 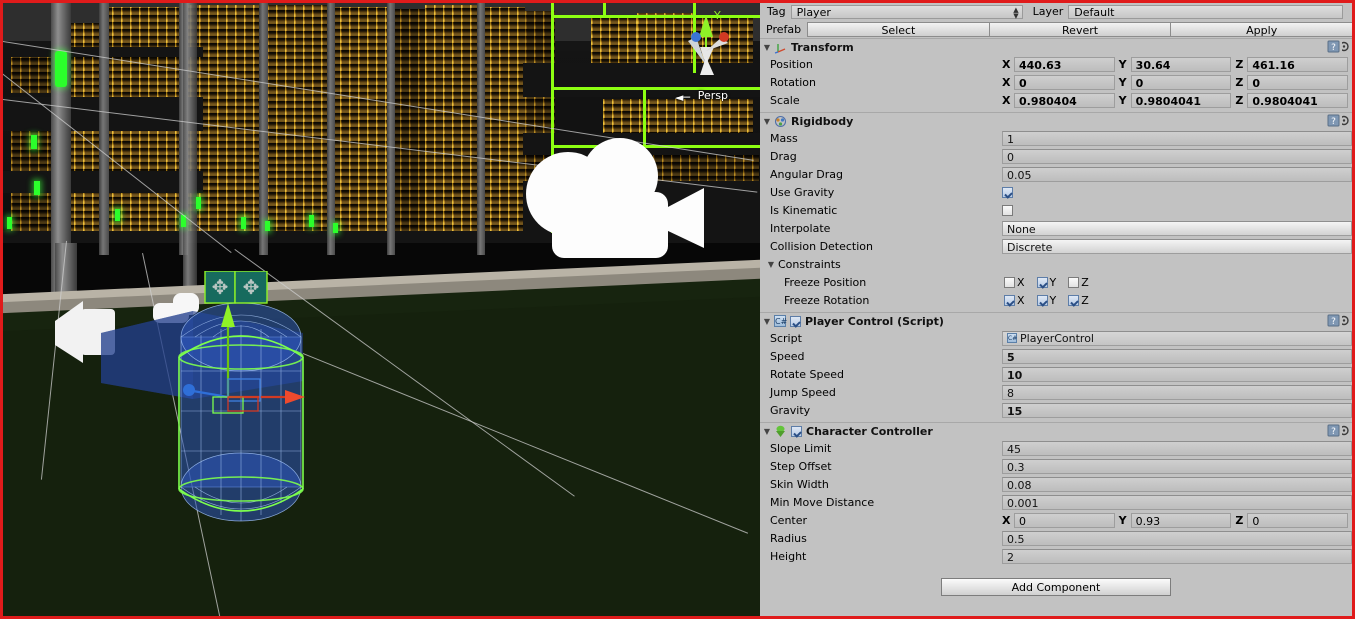 What do you see at coordinates (801, 466) in the screenshot?
I see `field-label: Step Offset` at bounding box center [801, 466].